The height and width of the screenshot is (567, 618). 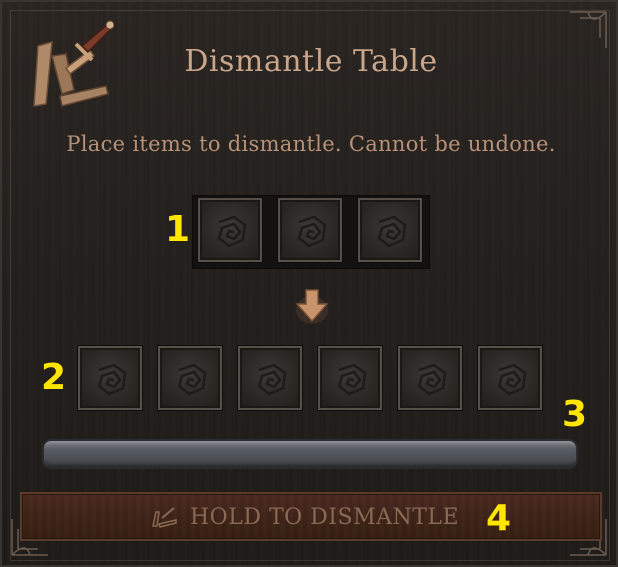 What do you see at coordinates (311, 61) in the screenshot?
I see `window-title: Dismantle Table` at bounding box center [311, 61].